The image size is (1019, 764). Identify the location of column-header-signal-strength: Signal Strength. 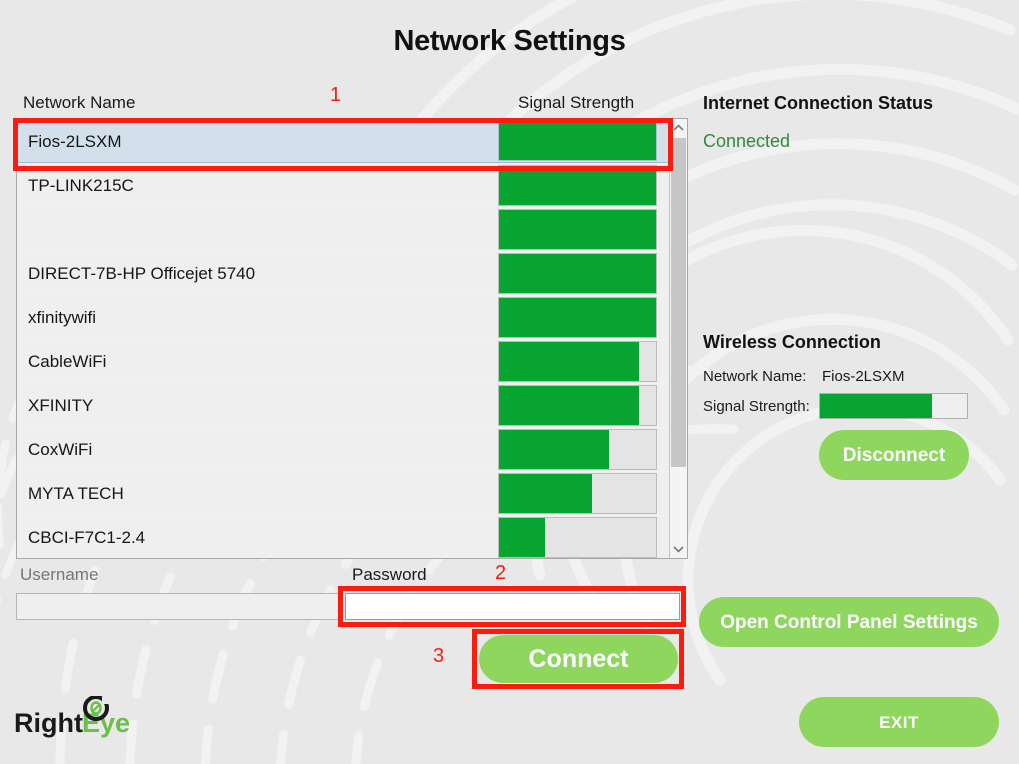
(576, 102).